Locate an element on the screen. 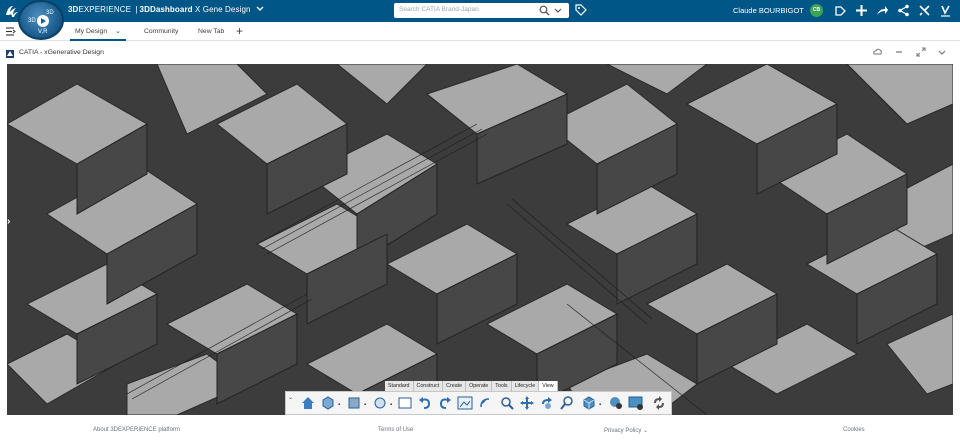 This screenshot has width=960, height=440. search-icon is located at coordinates (544, 10).